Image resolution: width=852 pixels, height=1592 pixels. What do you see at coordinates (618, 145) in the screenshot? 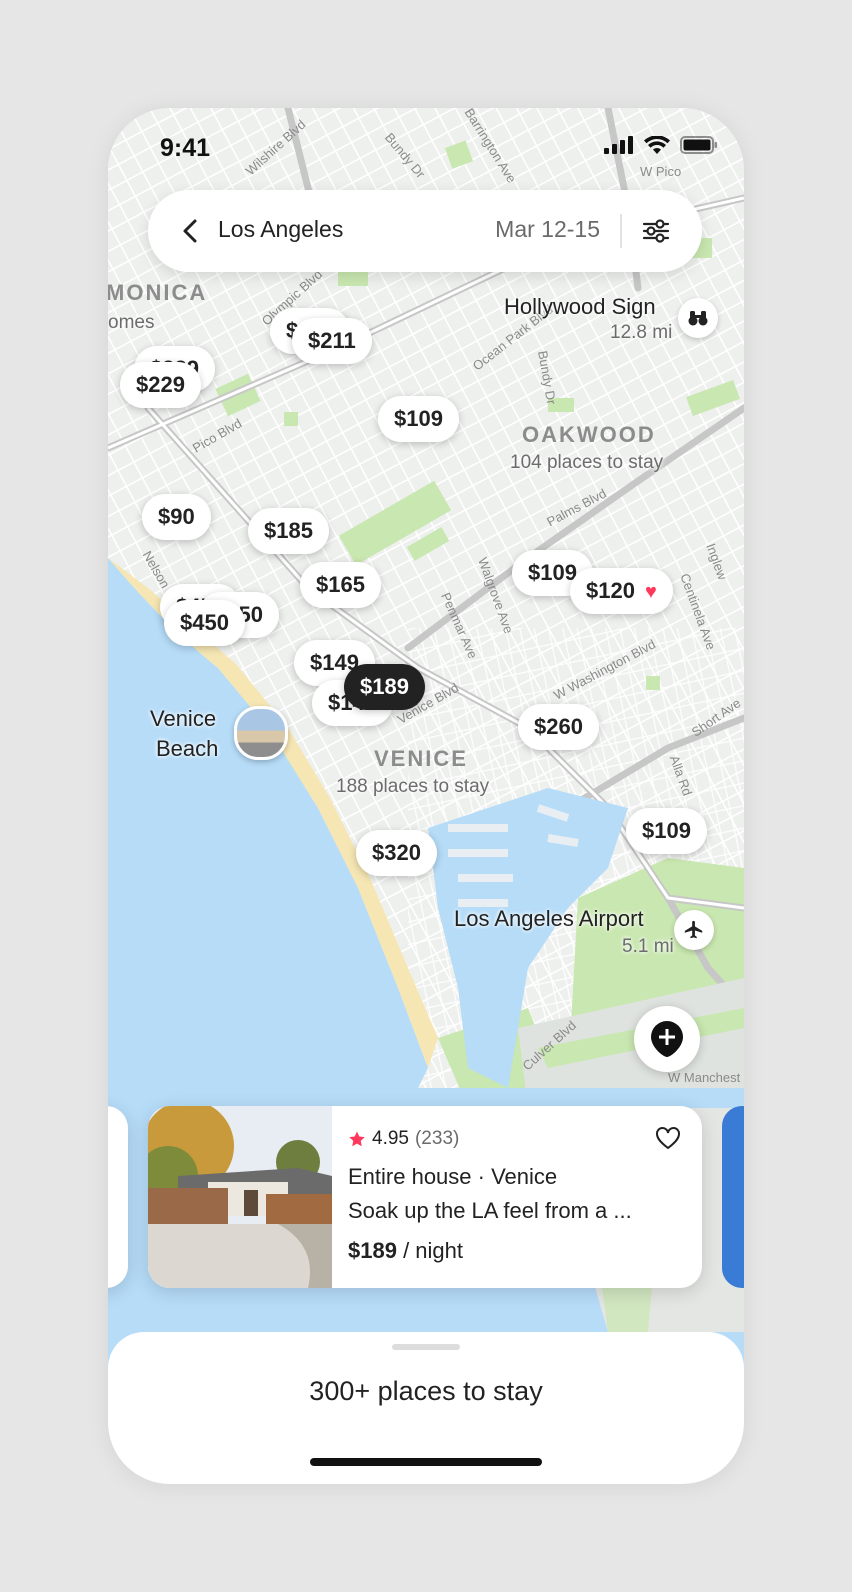
I see `cellular-signal-icon` at bounding box center [618, 145].